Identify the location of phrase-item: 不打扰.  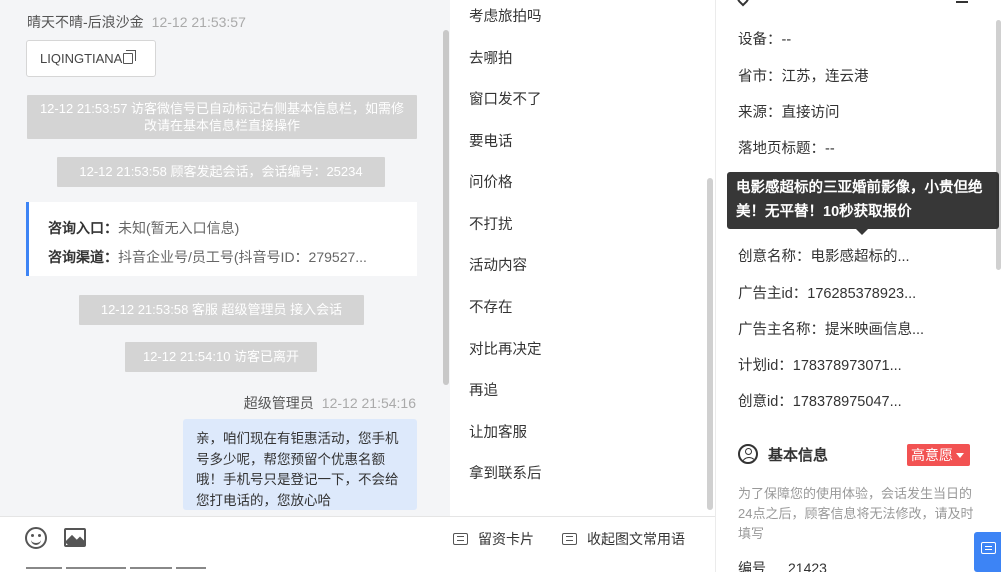
(491, 223).